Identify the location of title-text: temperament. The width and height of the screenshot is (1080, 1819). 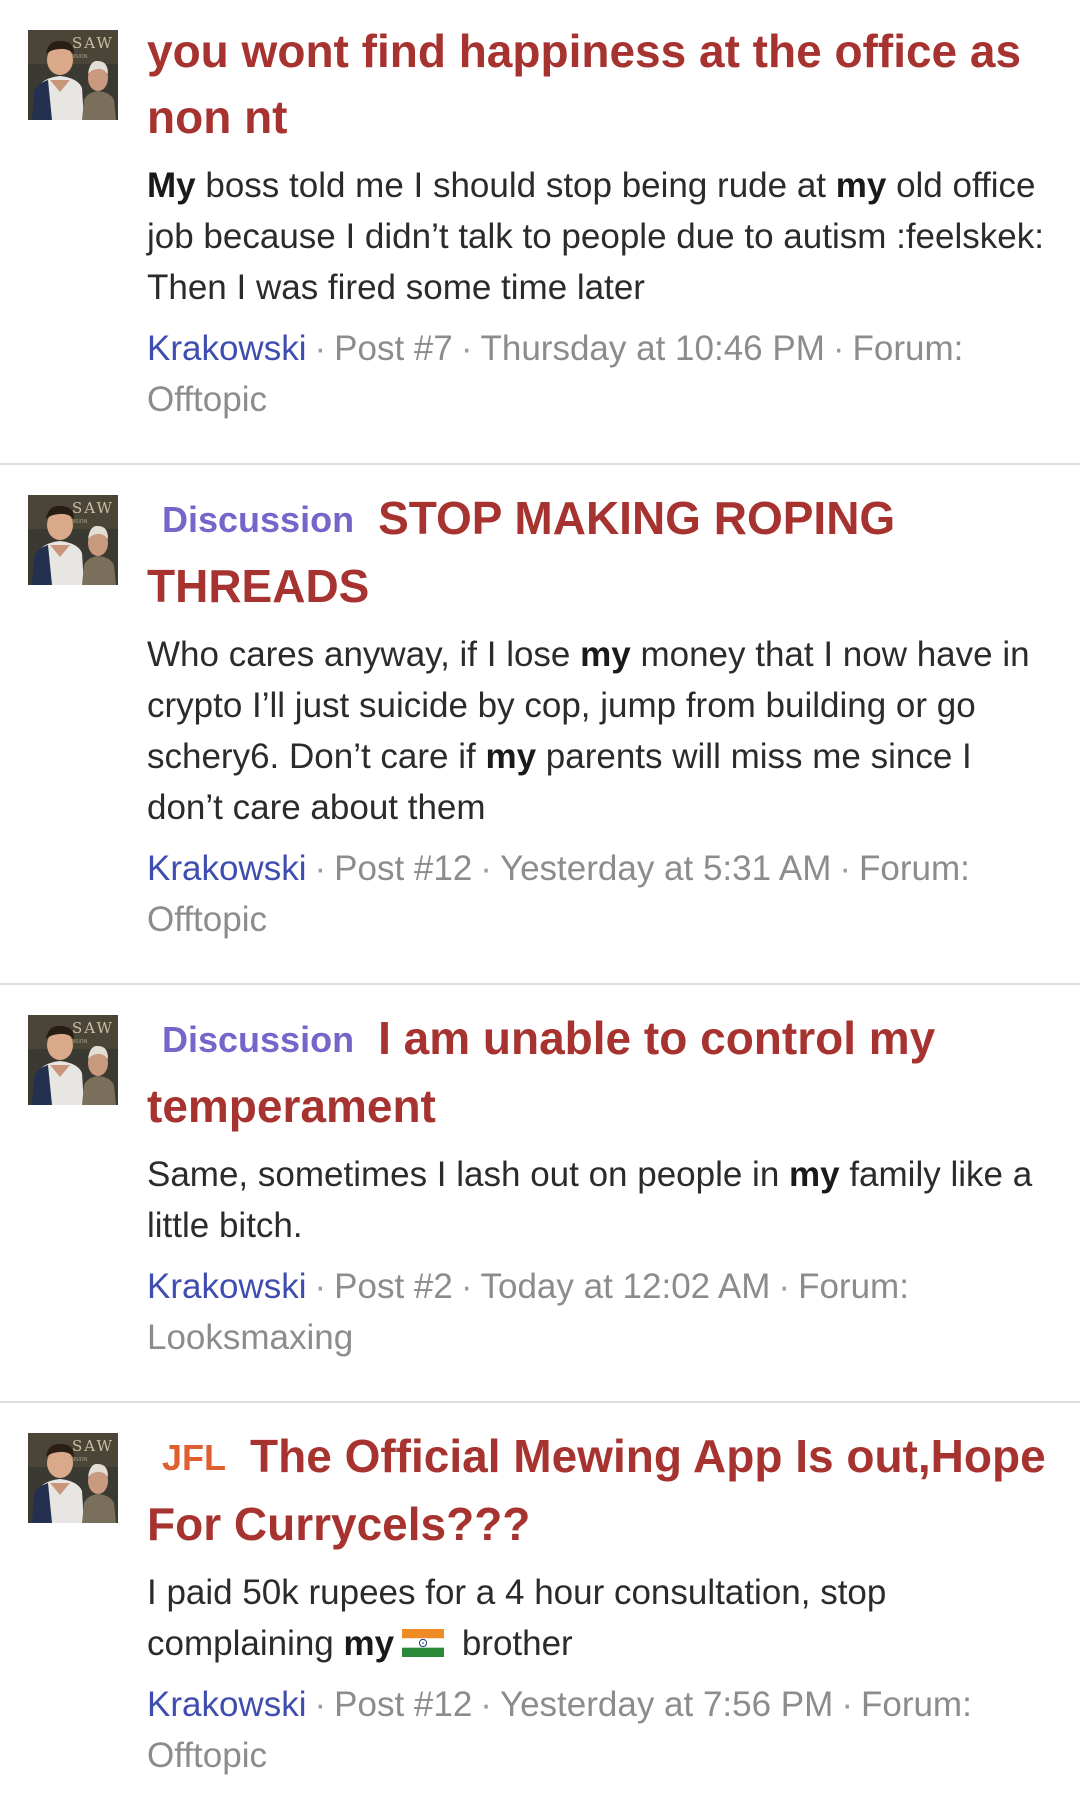
(291, 1106).